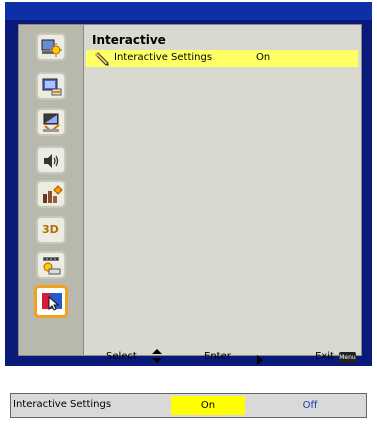 Image resolution: width=377 pixels, height=429 pixels. I want to click on pencil-icon, so click(102, 60).